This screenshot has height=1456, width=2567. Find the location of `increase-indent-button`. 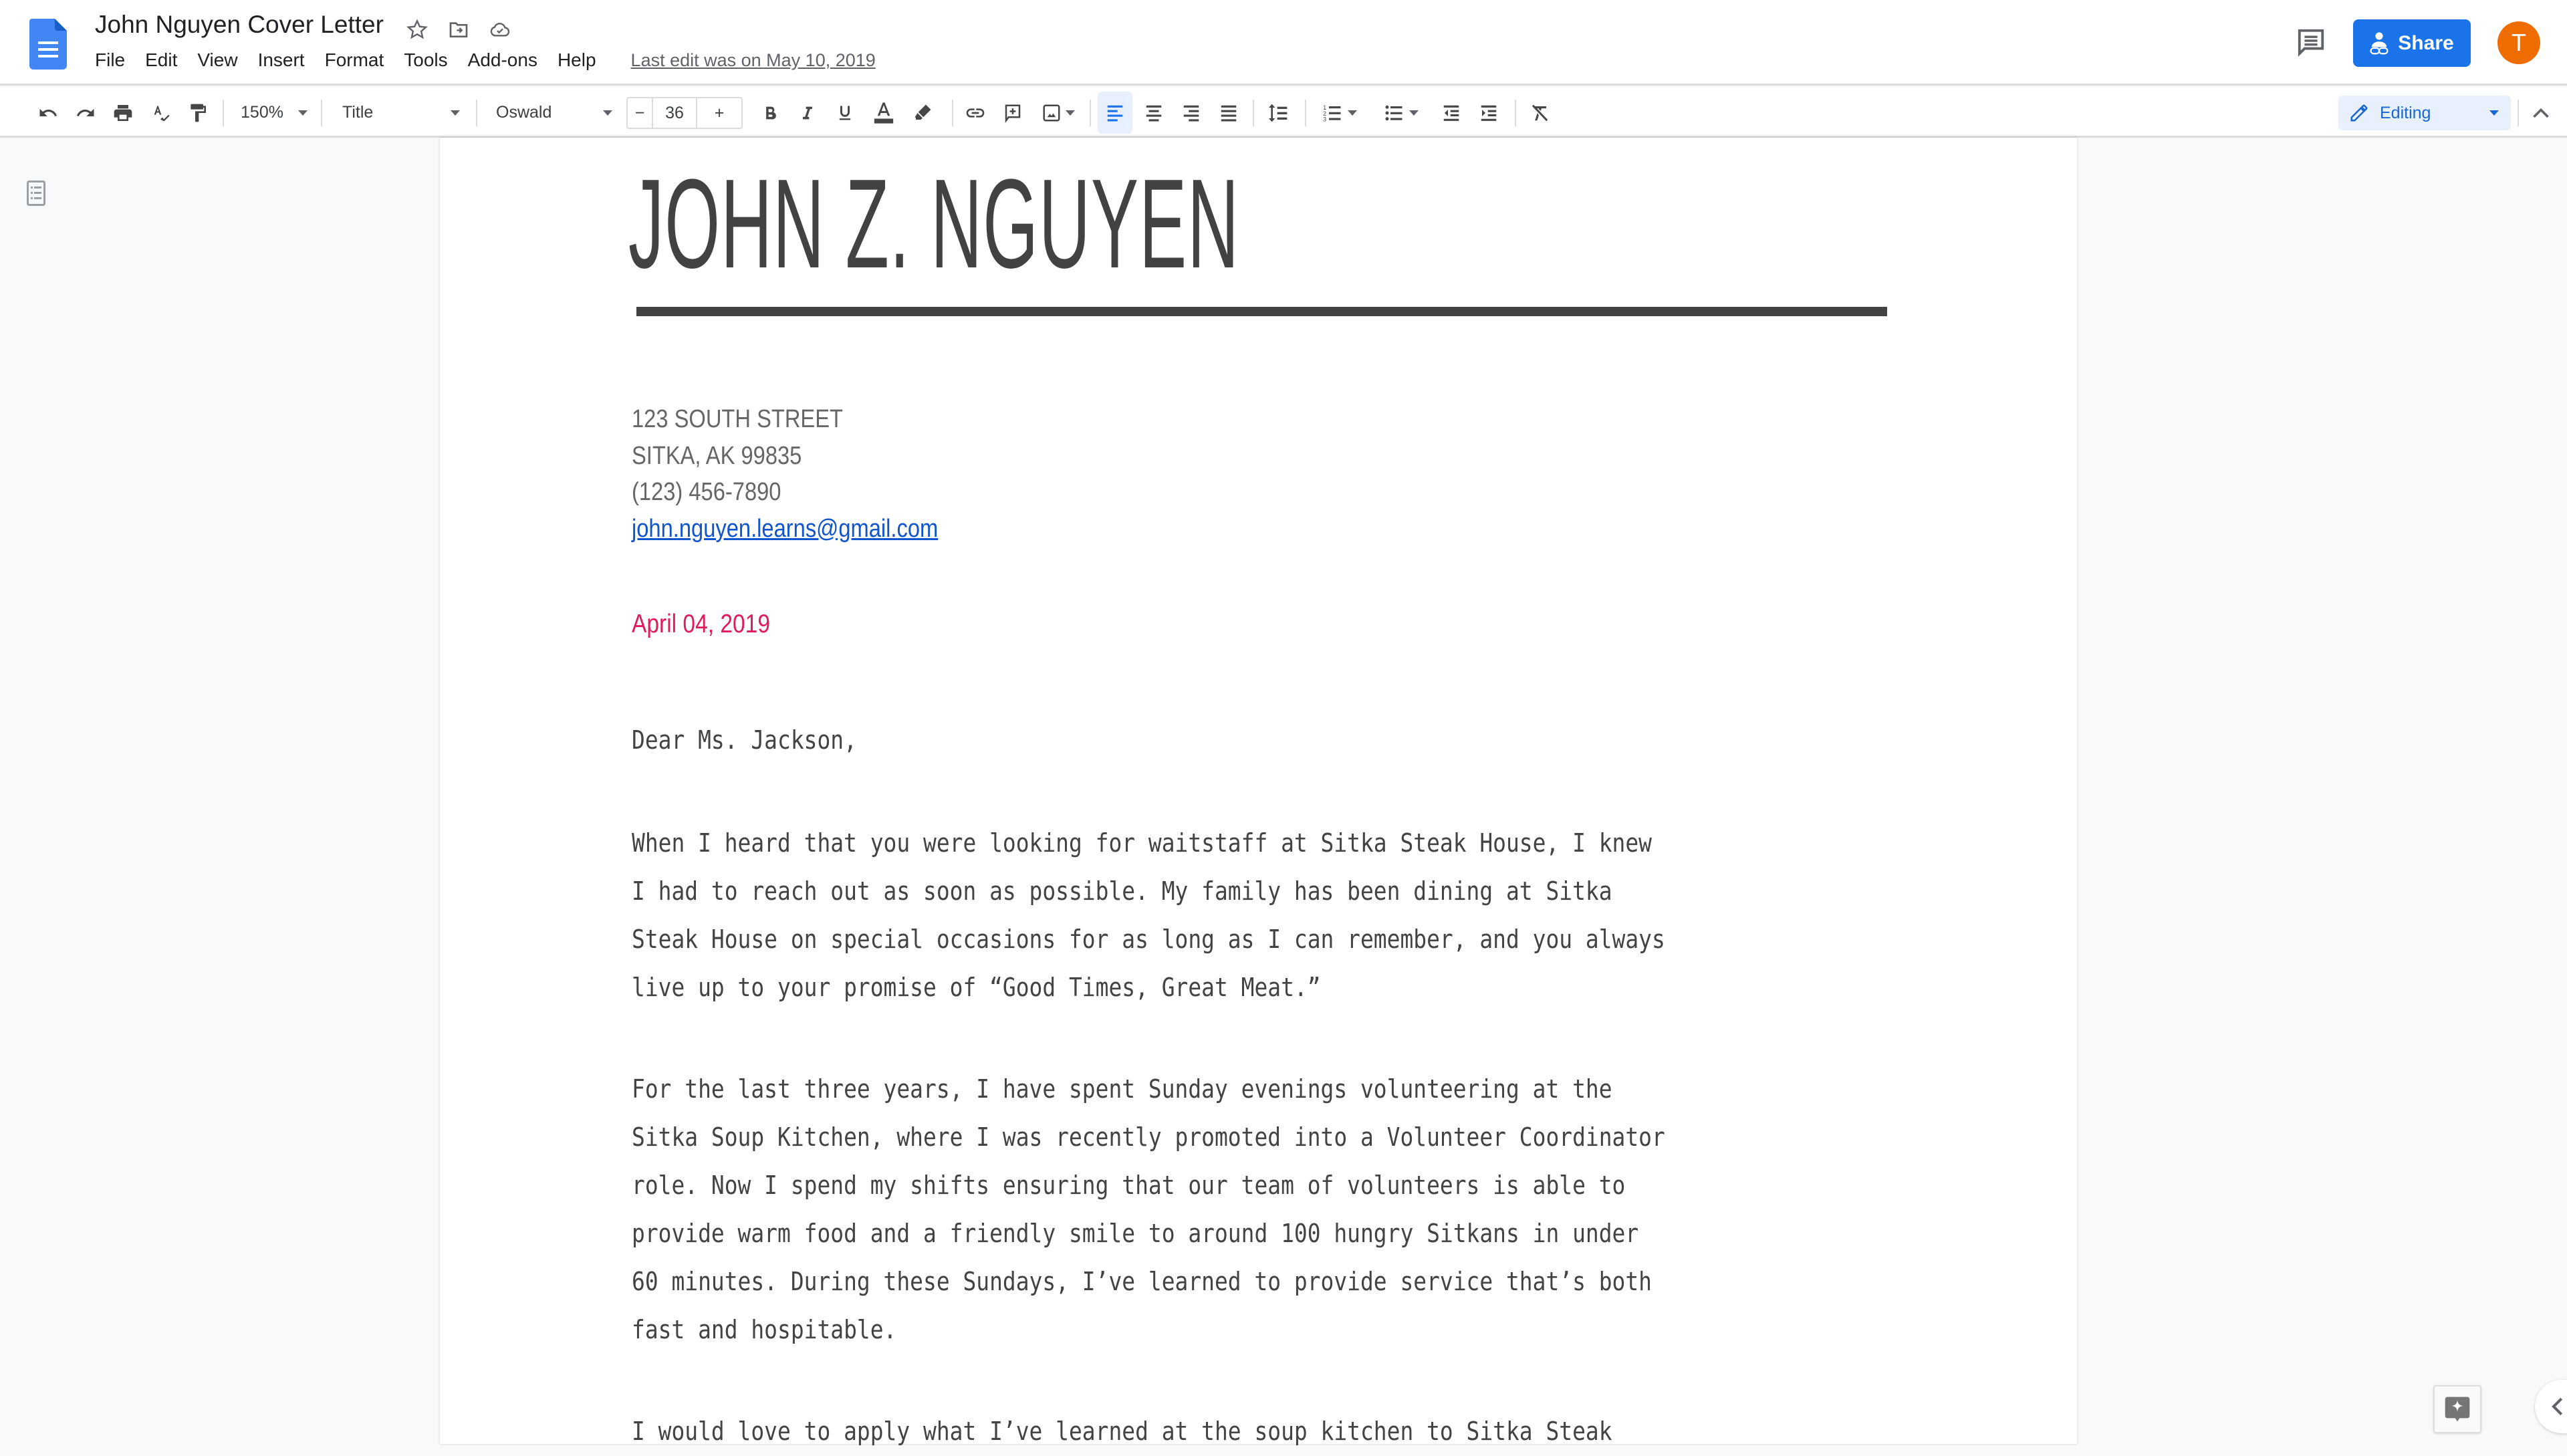

increase-indent-button is located at coordinates (1488, 113).